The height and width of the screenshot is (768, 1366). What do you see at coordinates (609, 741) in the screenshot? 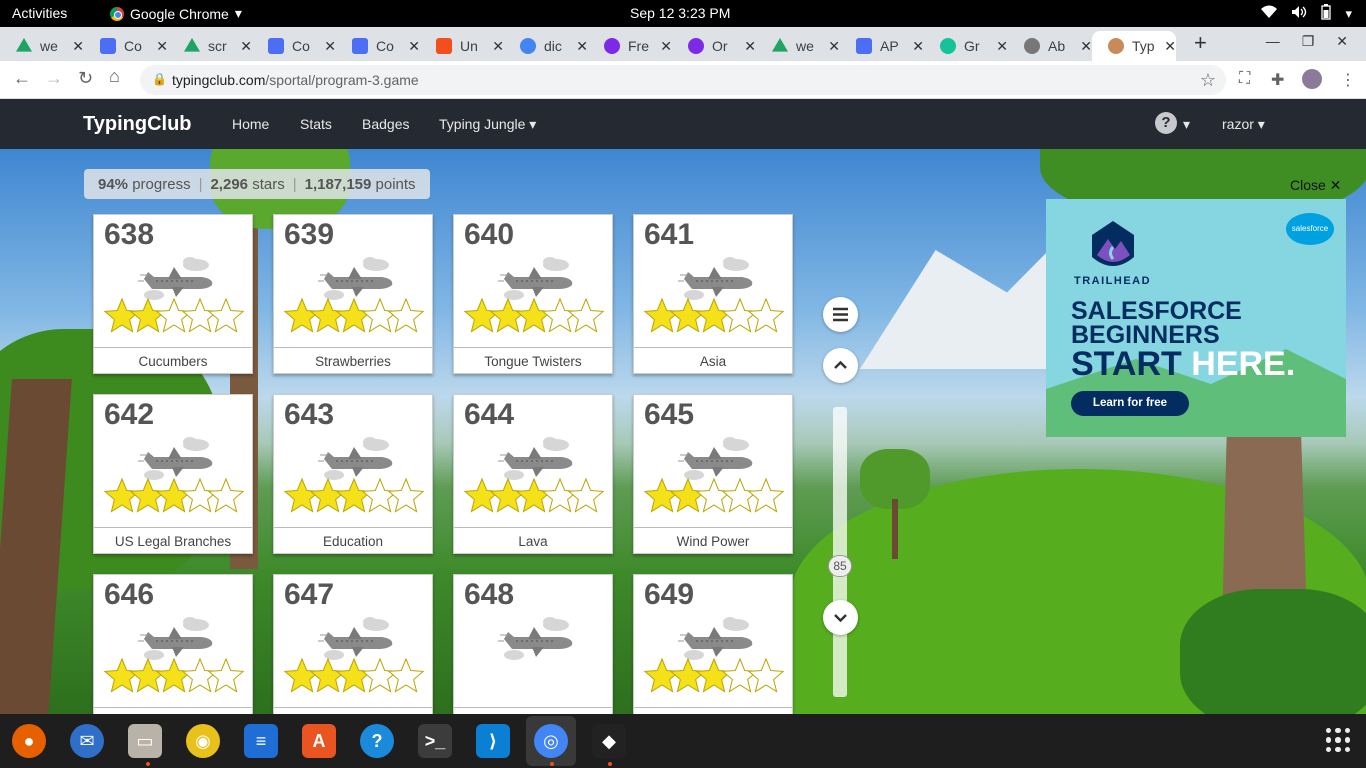
I see `figma-icon: ◆` at bounding box center [609, 741].